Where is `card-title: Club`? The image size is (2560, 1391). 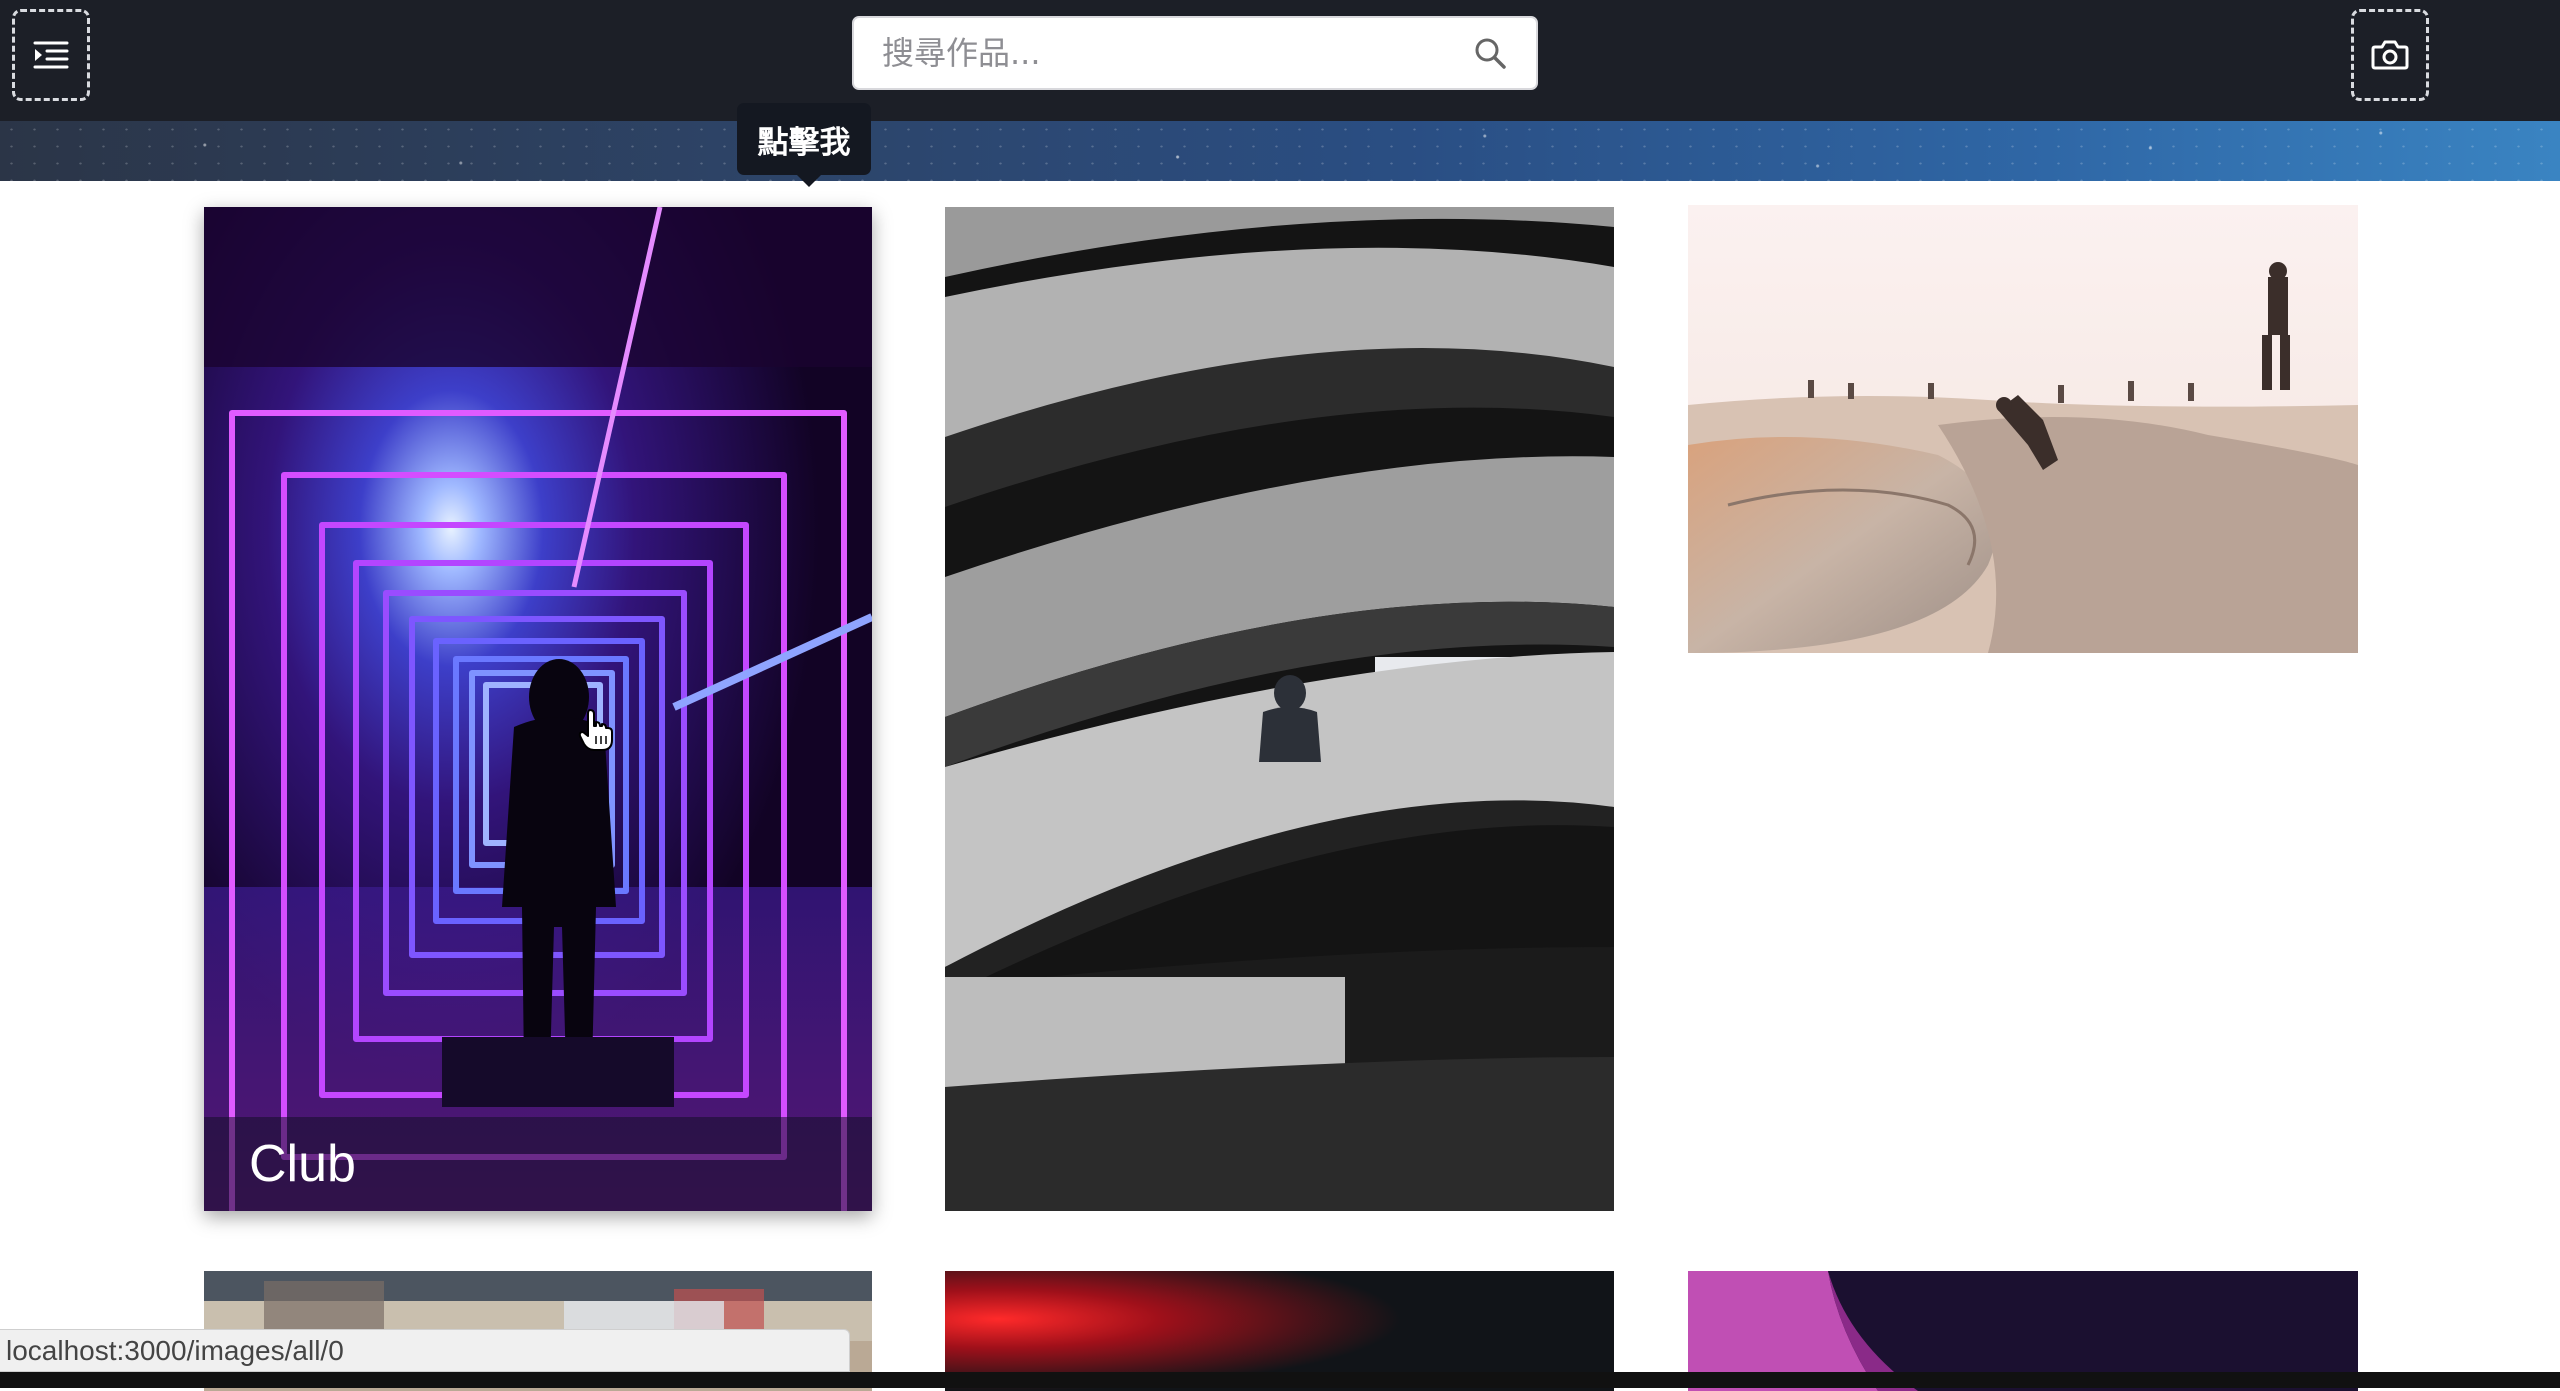
card-title: Club is located at coordinates (302, 1164).